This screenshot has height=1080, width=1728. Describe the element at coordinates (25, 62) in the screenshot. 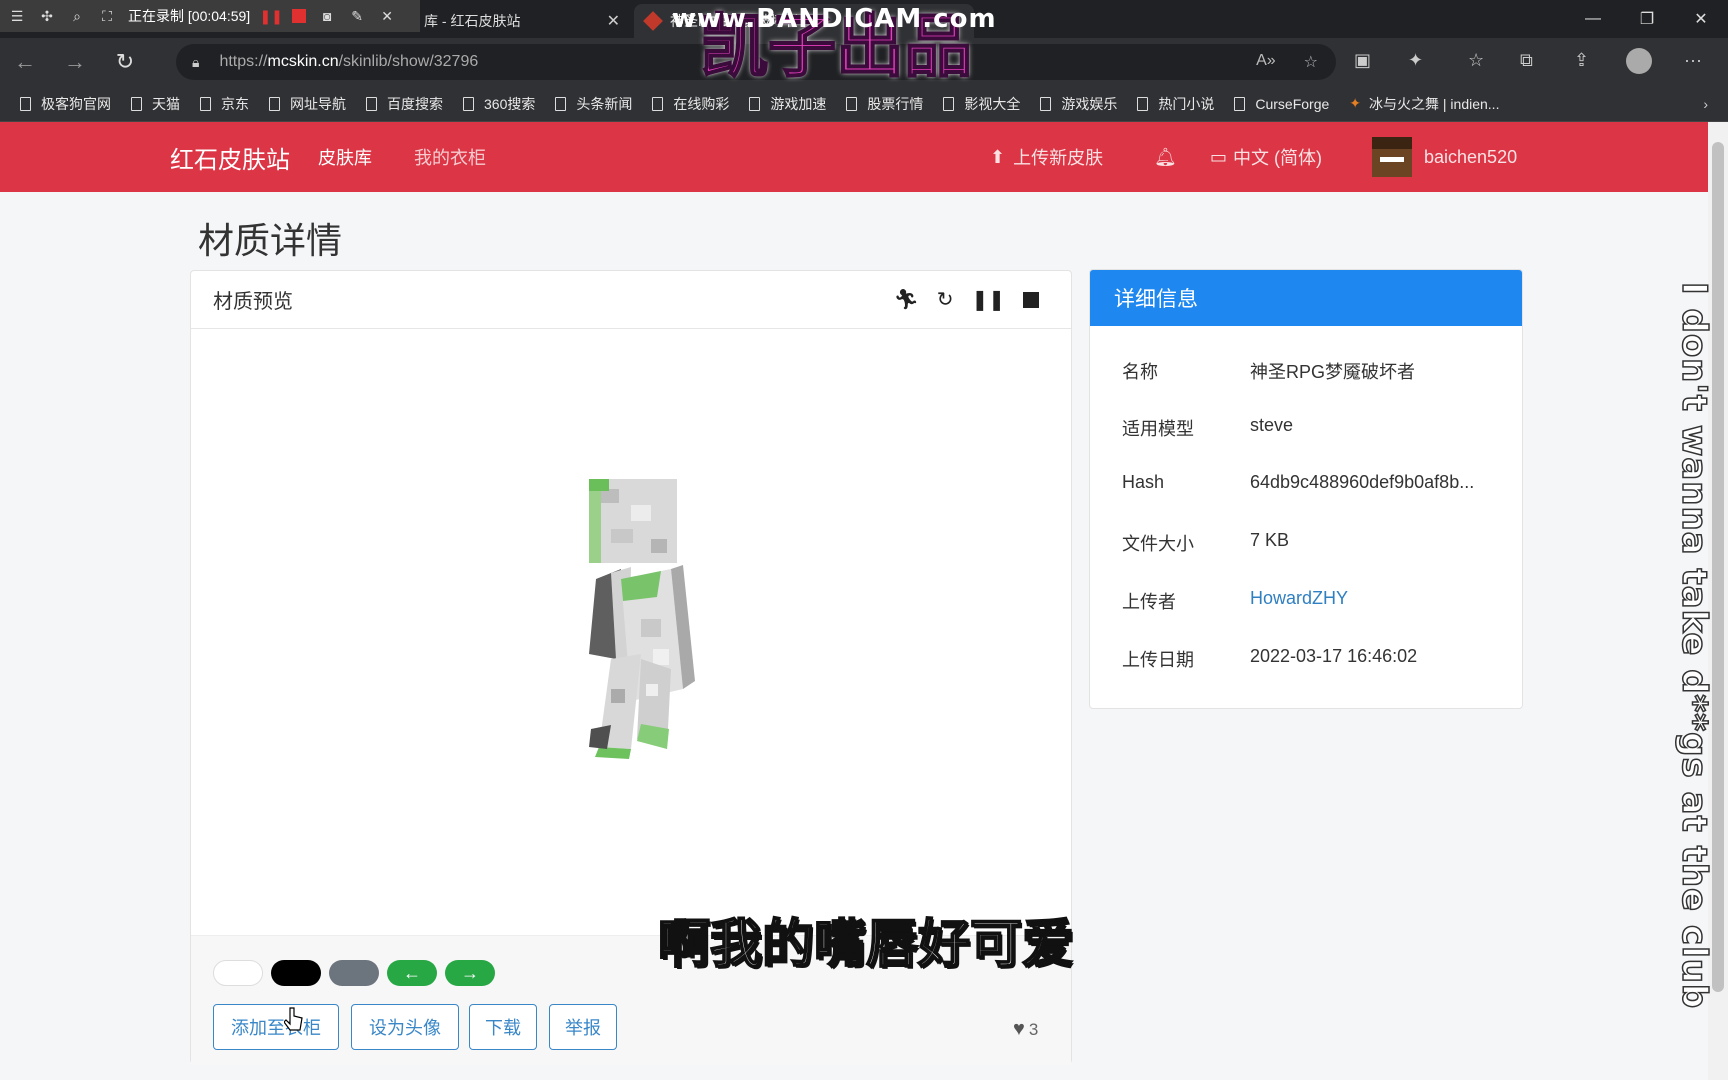

I see `back-icon: ←` at that location.